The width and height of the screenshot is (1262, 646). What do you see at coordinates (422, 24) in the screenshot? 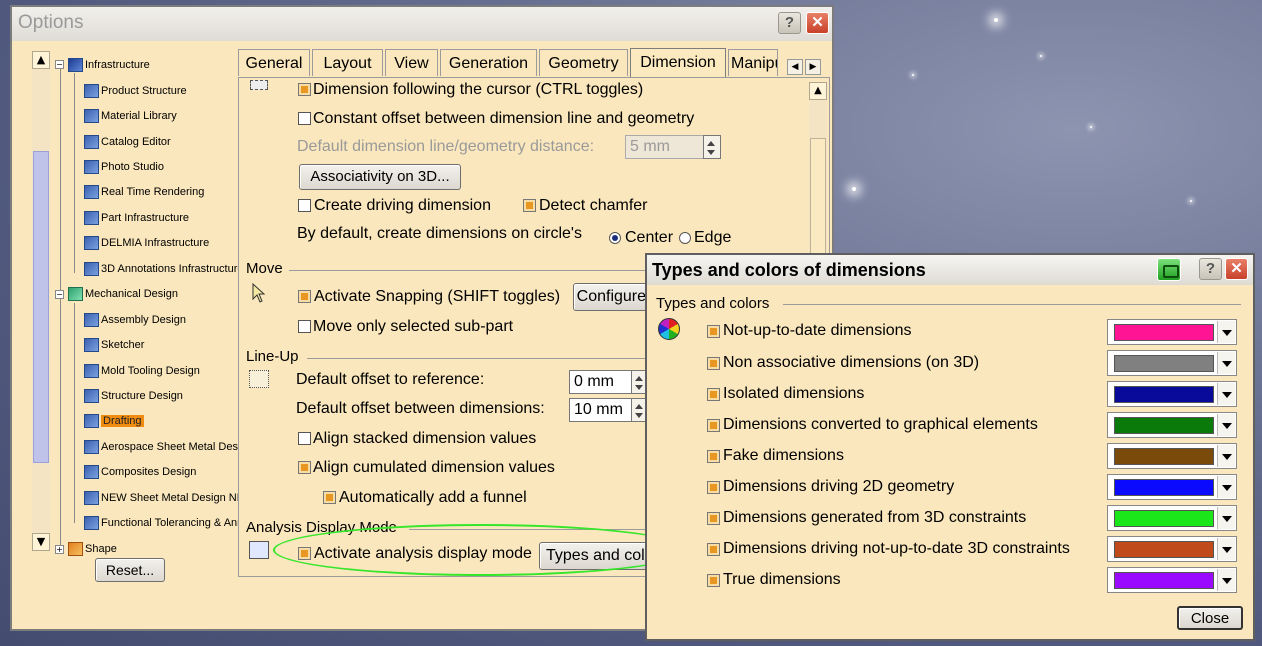
I see `options-titlebar: Options ? ✕` at bounding box center [422, 24].